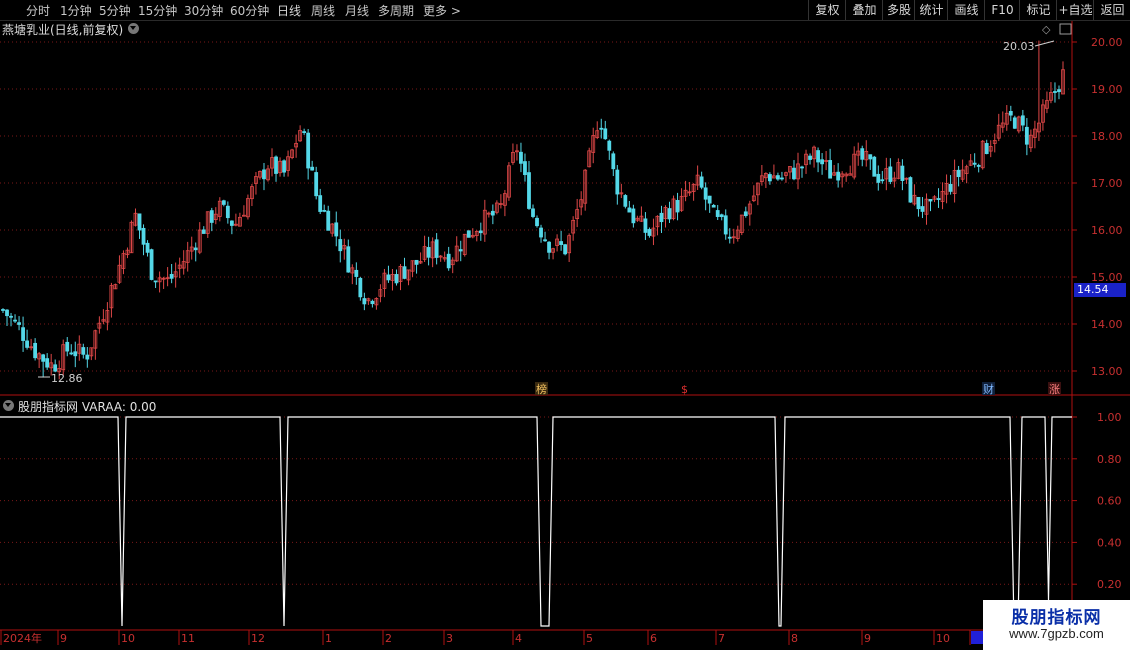  I want to click on marker-bang: 榜, so click(541, 389).